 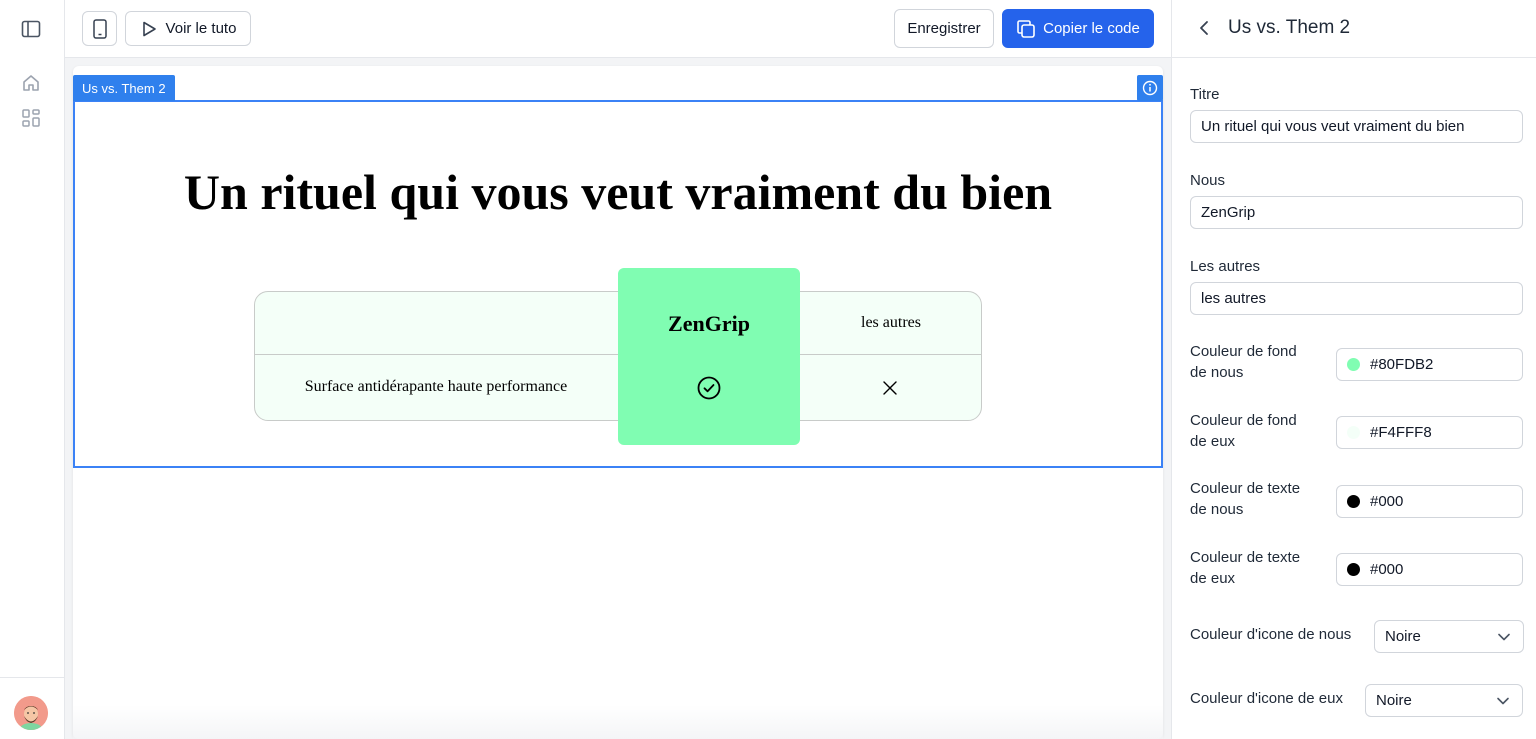 What do you see at coordinates (149, 28) in the screenshot?
I see `play-icon` at bounding box center [149, 28].